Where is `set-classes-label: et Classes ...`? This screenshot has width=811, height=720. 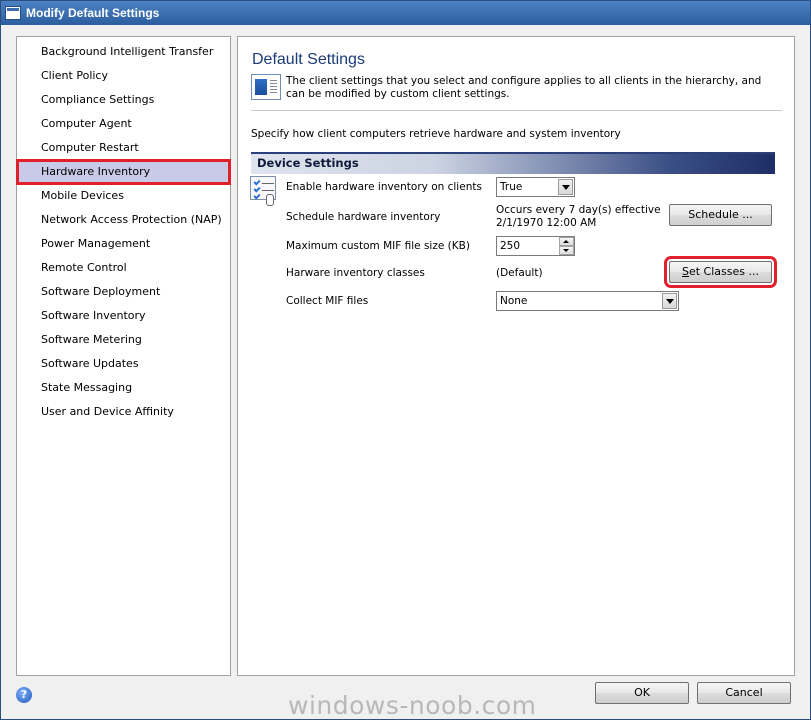 set-classes-label: et Classes ... is located at coordinates (723, 271).